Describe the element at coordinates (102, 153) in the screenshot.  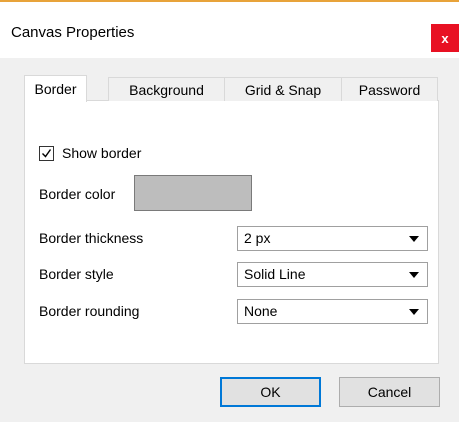
I see `show-border-label: Show border` at that location.